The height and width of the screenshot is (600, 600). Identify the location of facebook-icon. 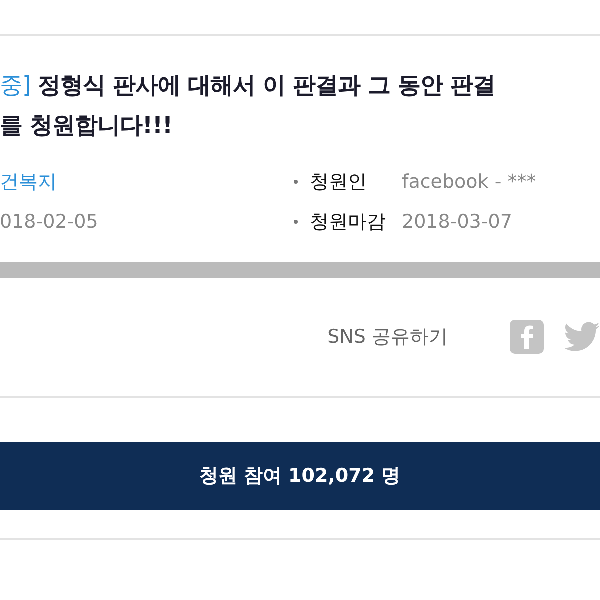
(527, 337).